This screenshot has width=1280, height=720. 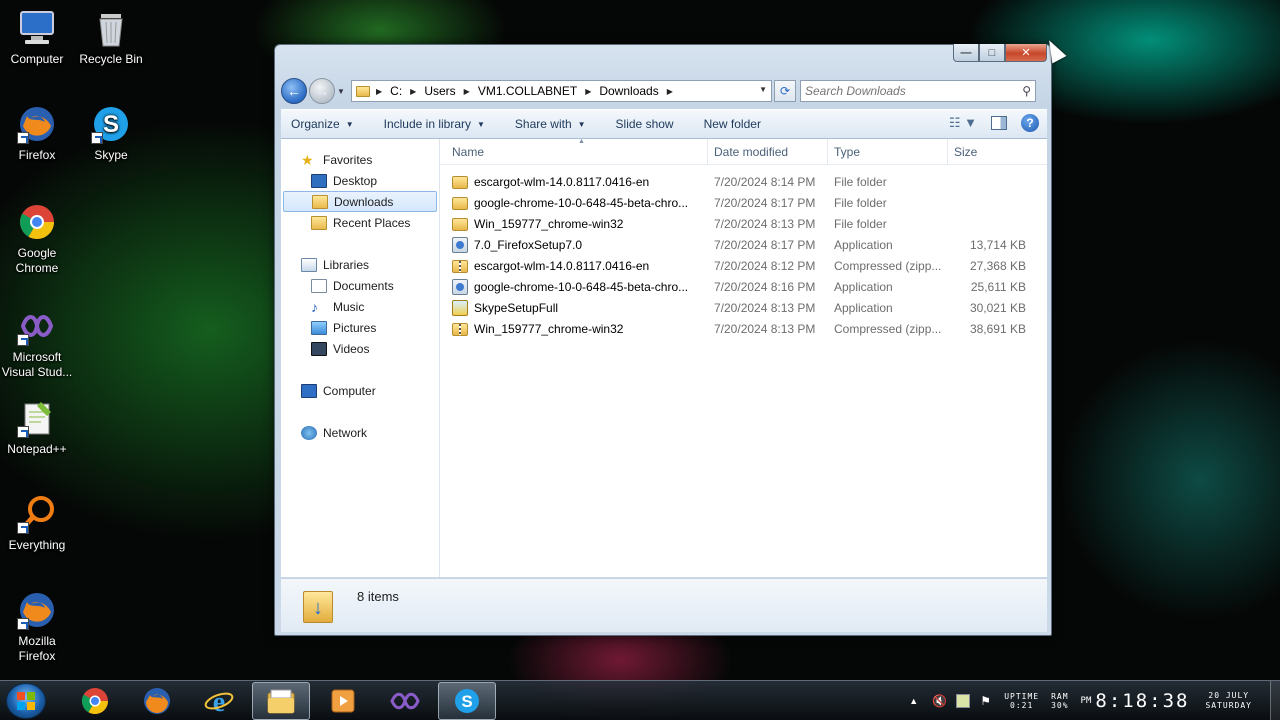 What do you see at coordinates (322, 124) in the screenshot?
I see `organize-menu: Organize ▼` at bounding box center [322, 124].